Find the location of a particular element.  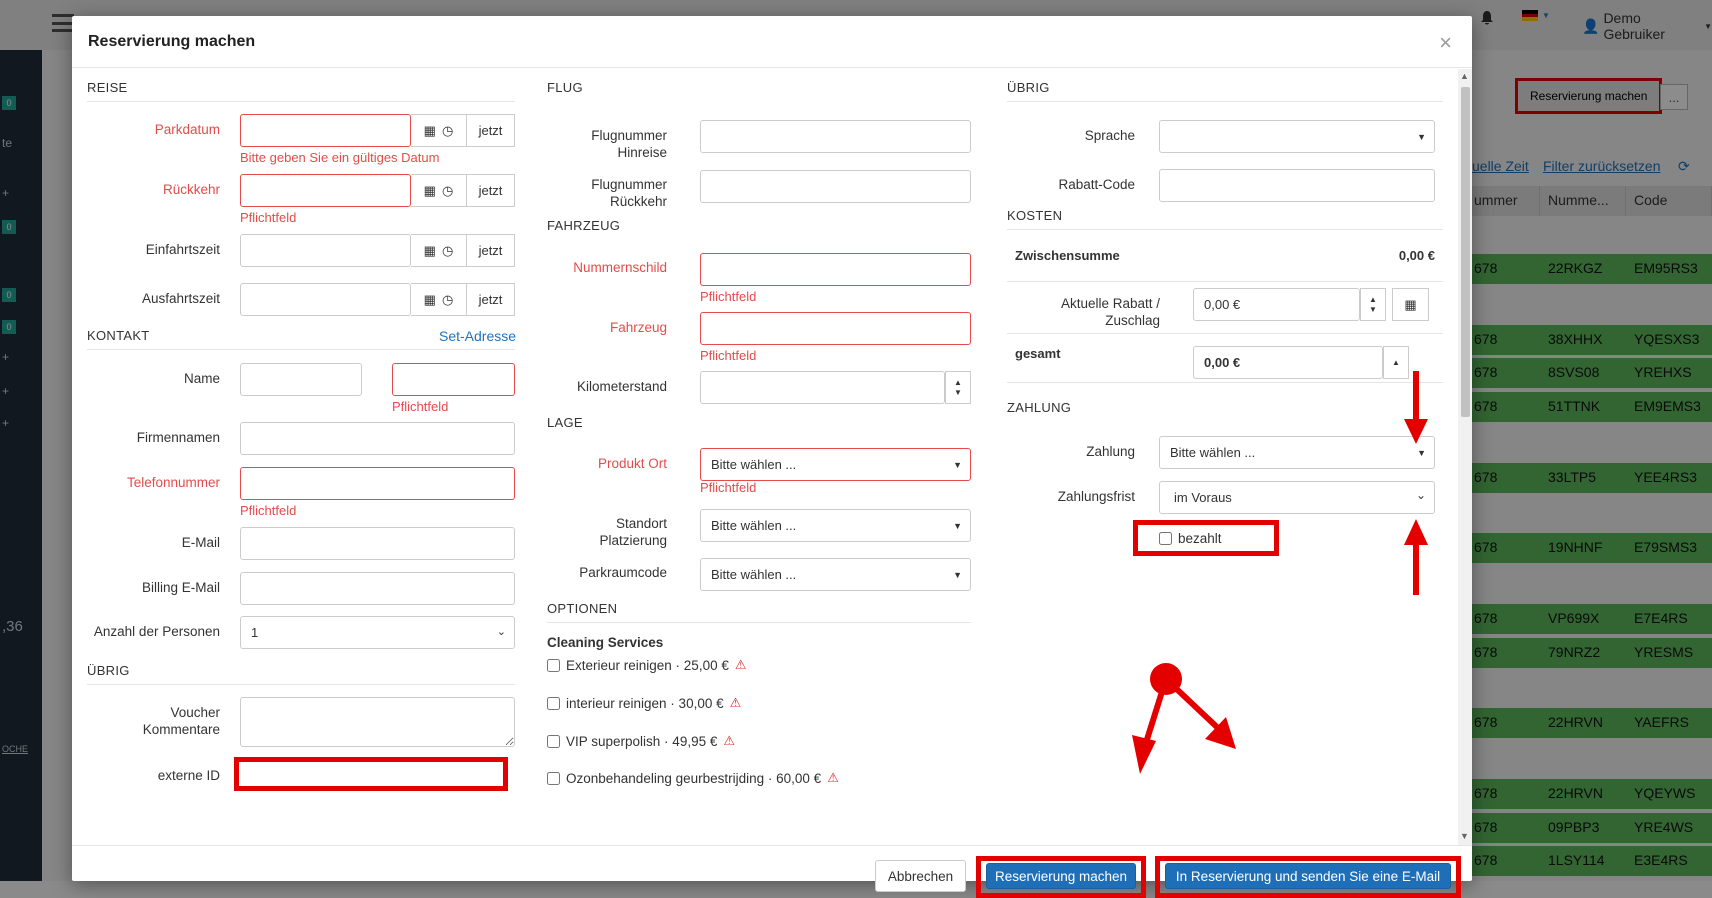

scroll-thumb is located at coordinates (1465, 252).